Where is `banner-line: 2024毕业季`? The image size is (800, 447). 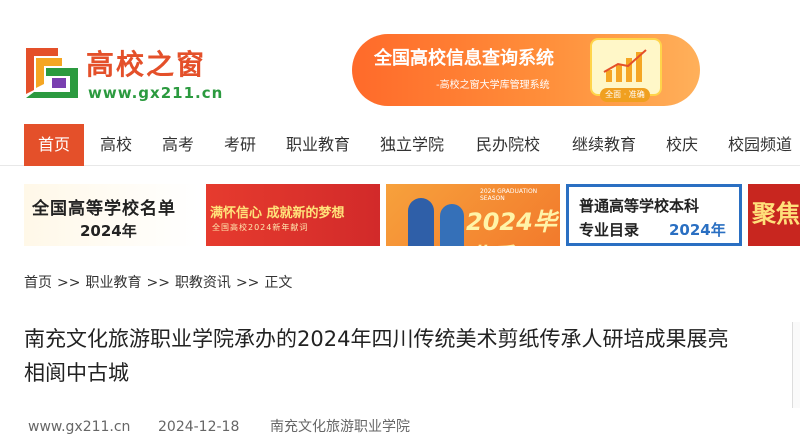
banner-line: 2024毕业季 is located at coordinates (511, 227).